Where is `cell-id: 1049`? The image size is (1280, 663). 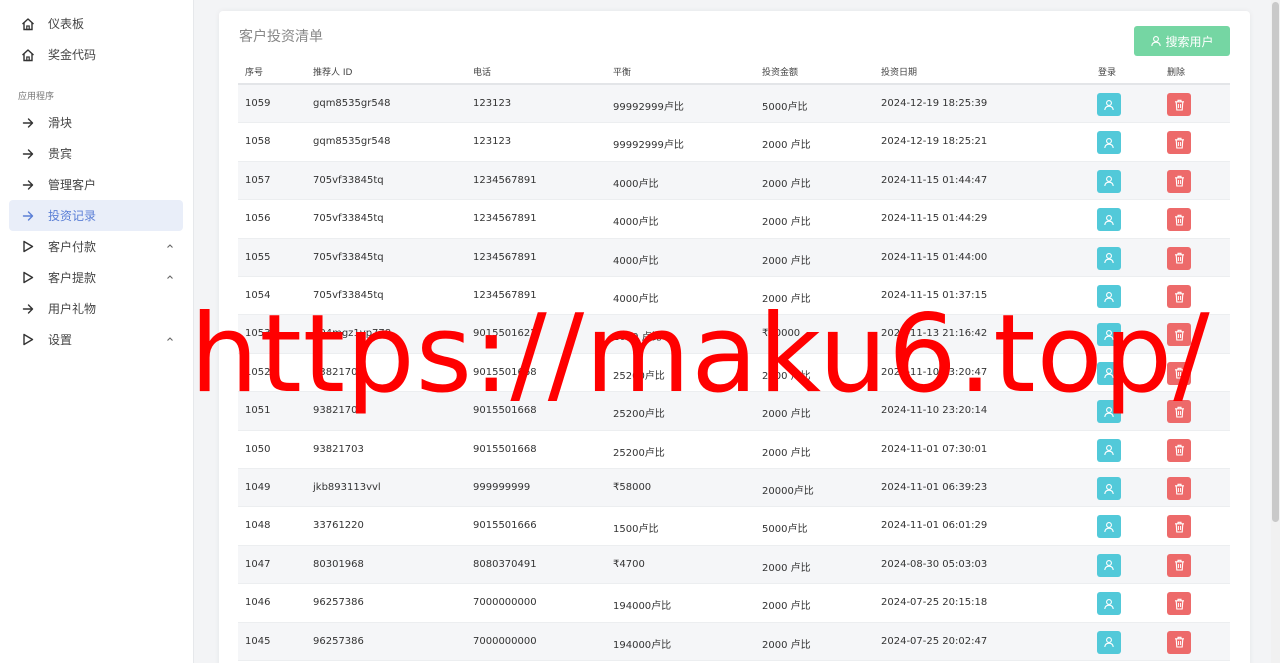 cell-id: 1049 is located at coordinates (258, 487).